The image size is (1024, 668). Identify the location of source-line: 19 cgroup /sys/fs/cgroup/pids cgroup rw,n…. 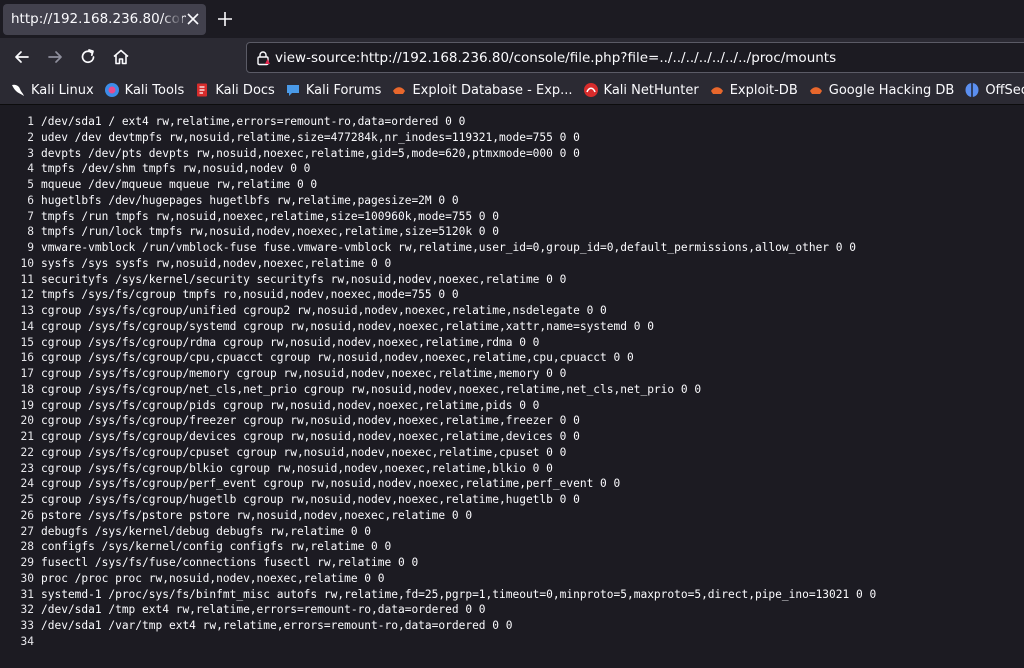
(512, 406).